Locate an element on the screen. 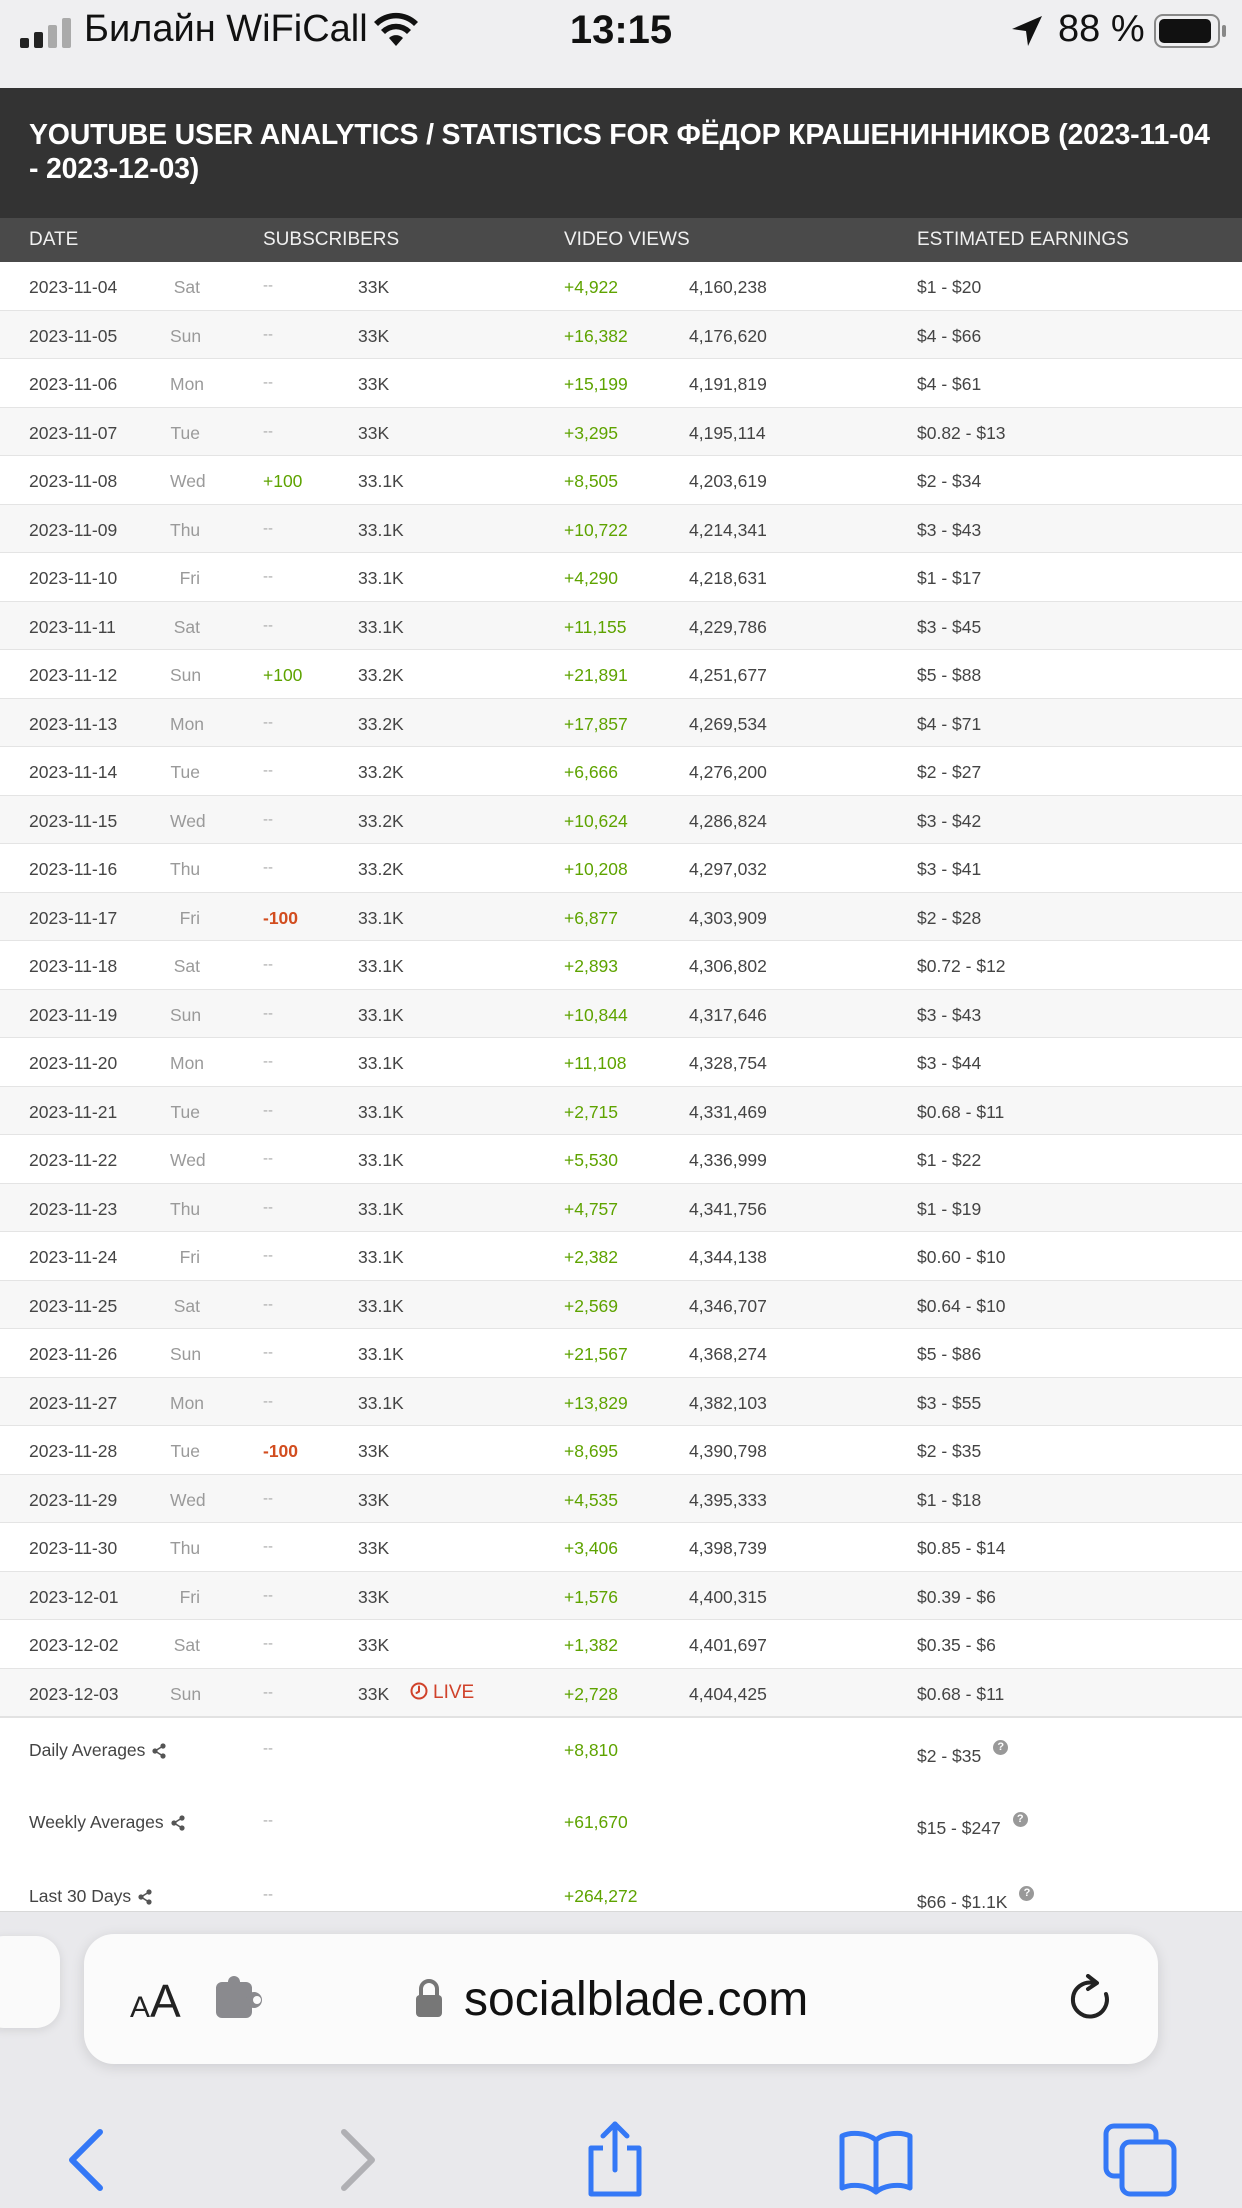 Image resolution: width=1242 pixels, height=2208 pixels. row-date: 2023-11-23 is located at coordinates (73, 1208).